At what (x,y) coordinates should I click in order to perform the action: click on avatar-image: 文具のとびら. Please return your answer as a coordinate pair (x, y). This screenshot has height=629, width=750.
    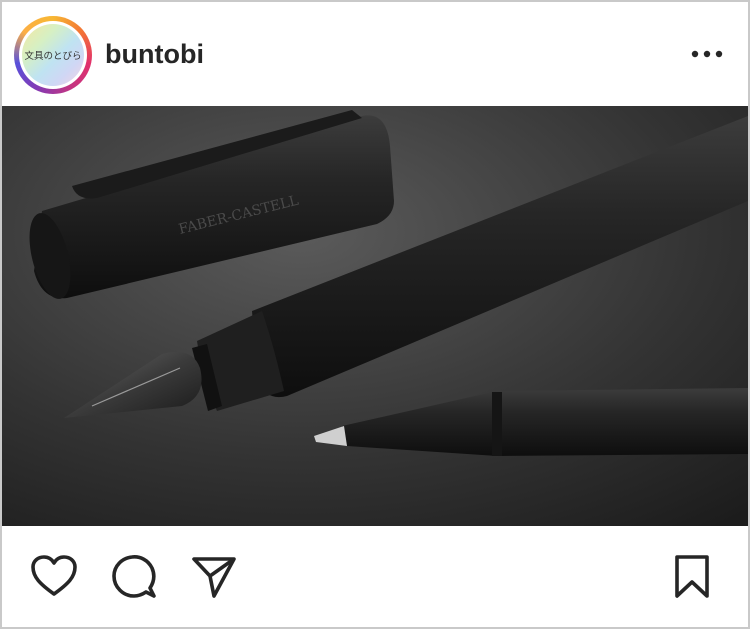
    Looking at the image, I should click on (53, 55).